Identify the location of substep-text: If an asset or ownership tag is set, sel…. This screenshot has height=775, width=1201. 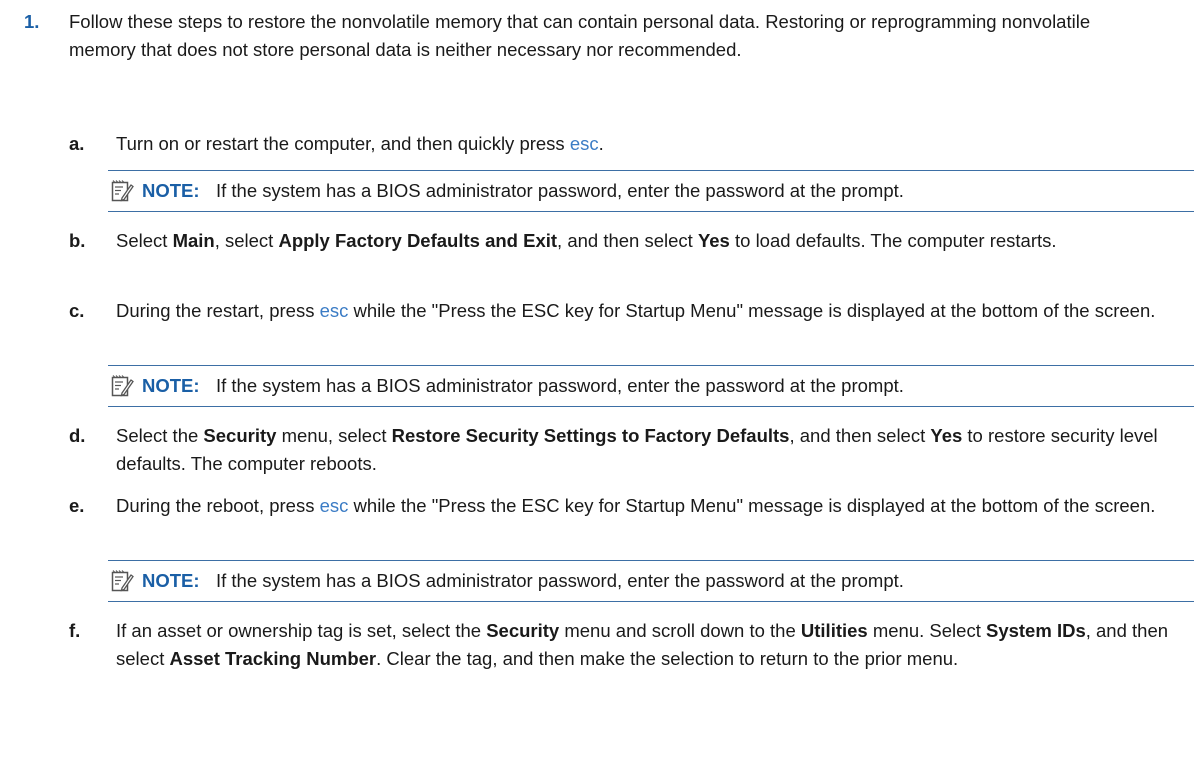
(642, 644).